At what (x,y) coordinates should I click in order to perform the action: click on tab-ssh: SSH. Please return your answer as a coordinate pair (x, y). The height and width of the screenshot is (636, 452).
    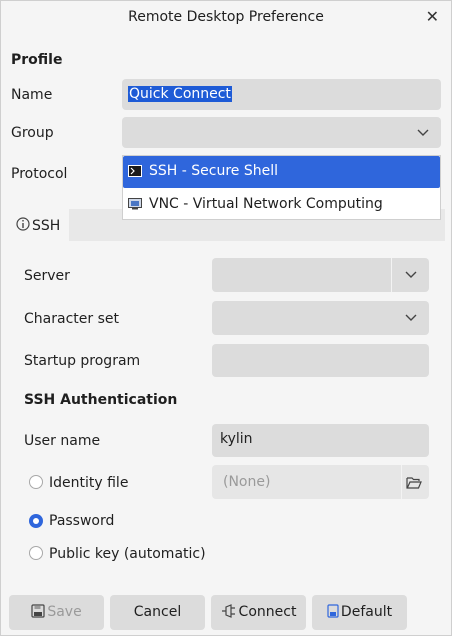
    Looking at the image, I should click on (40, 225).